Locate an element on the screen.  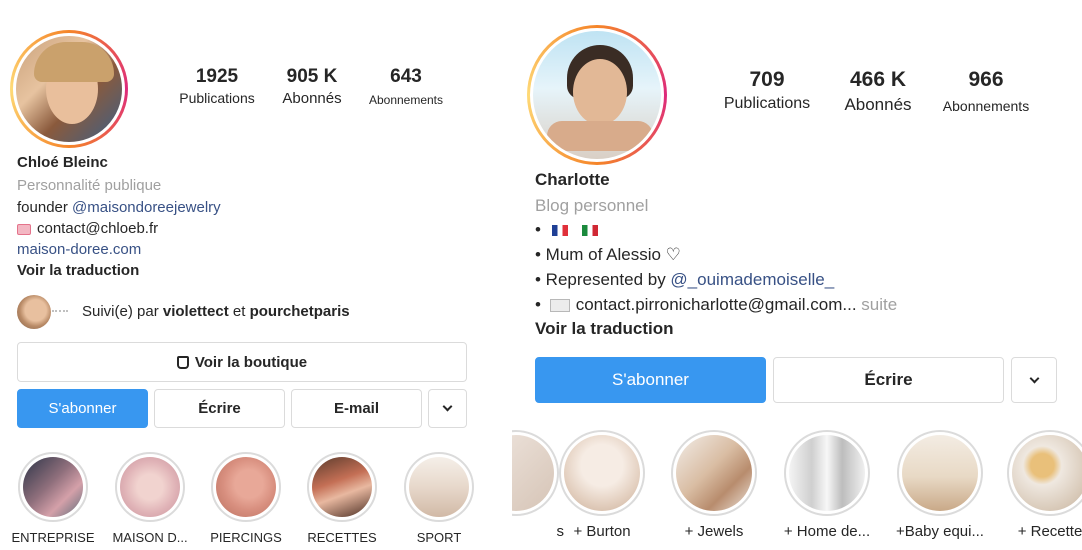
profile-category: Blog personnel is located at coordinates (592, 205).